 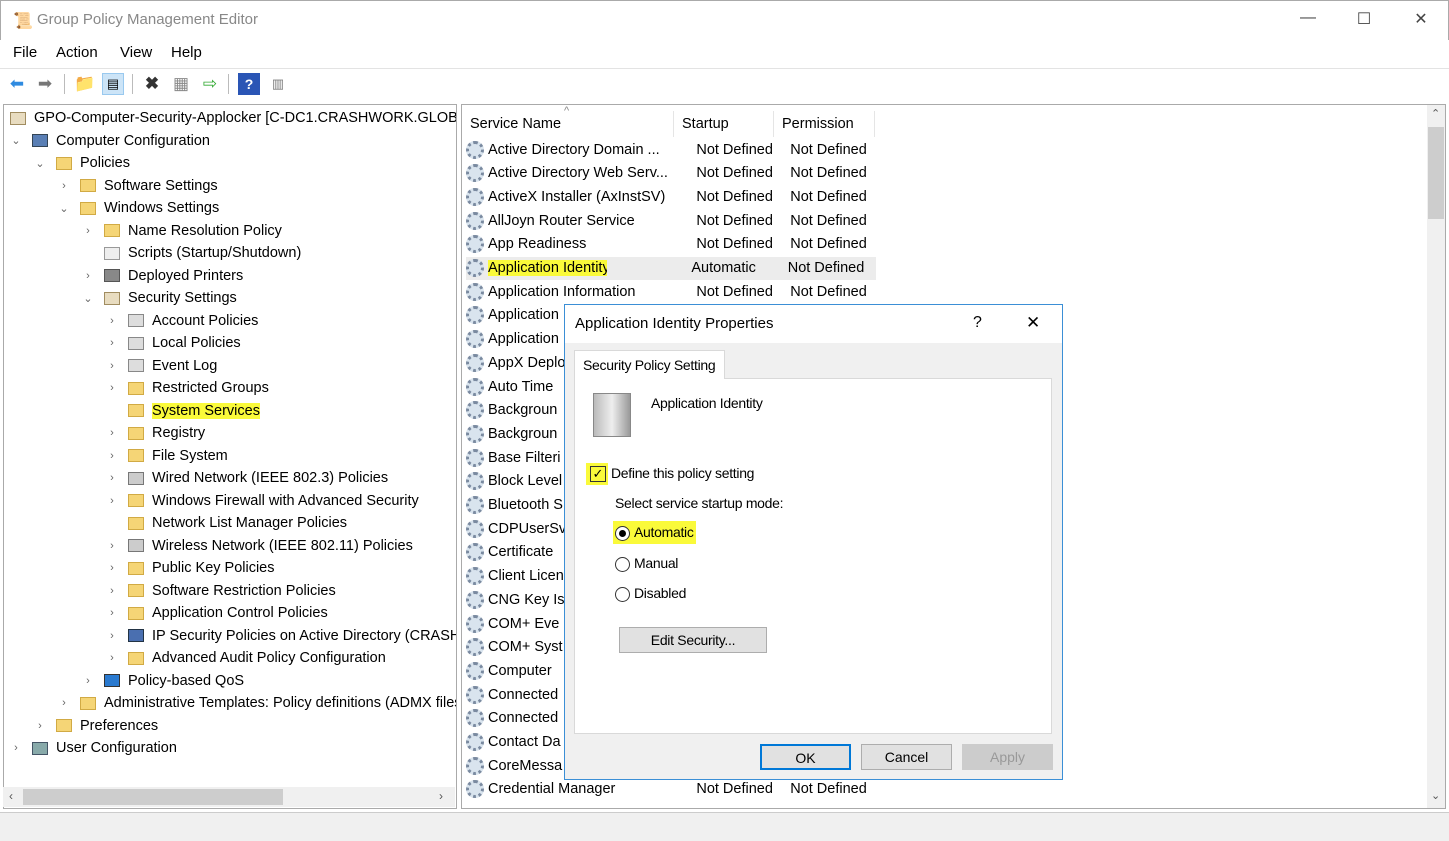 I want to click on minimize-button: —, so click(x=1308, y=21).